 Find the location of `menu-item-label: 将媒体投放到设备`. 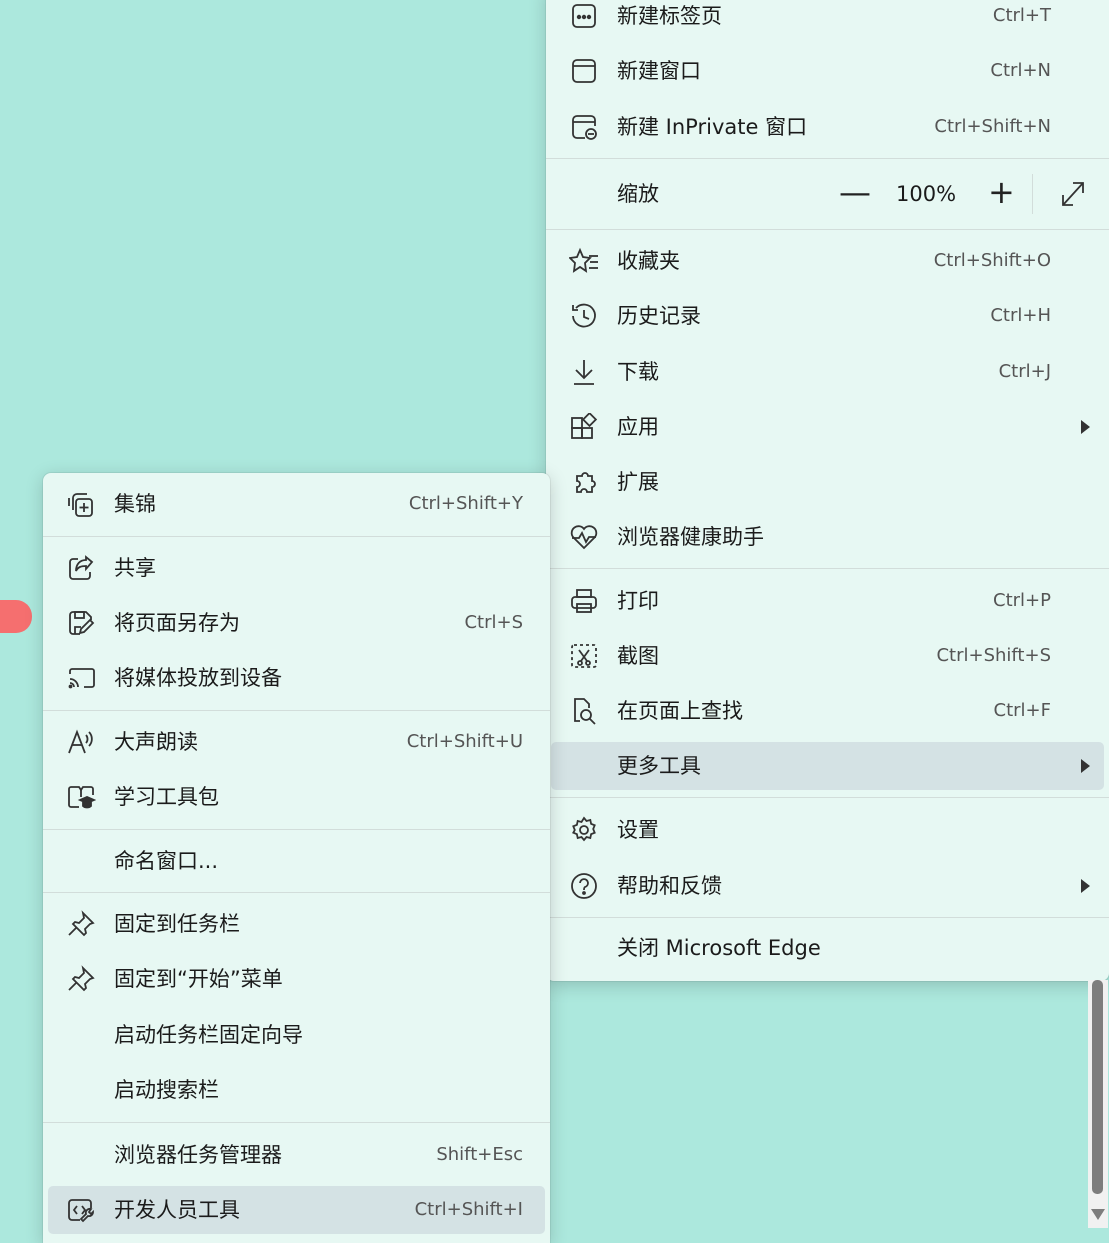

menu-item-label: 将媒体投放到设备 is located at coordinates (198, 678).